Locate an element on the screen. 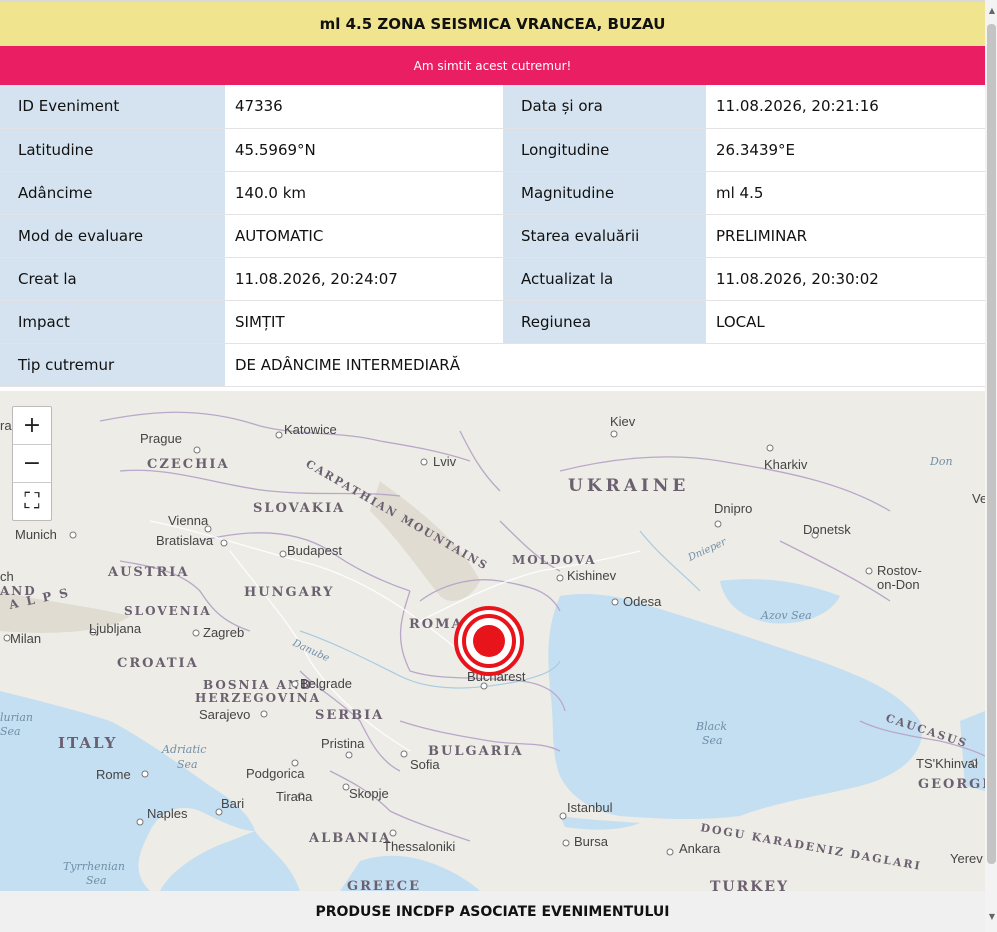 The height and width of the screenshot is (932, 997). impact-value: SIMȚIT is located at coordinates (364, 322).